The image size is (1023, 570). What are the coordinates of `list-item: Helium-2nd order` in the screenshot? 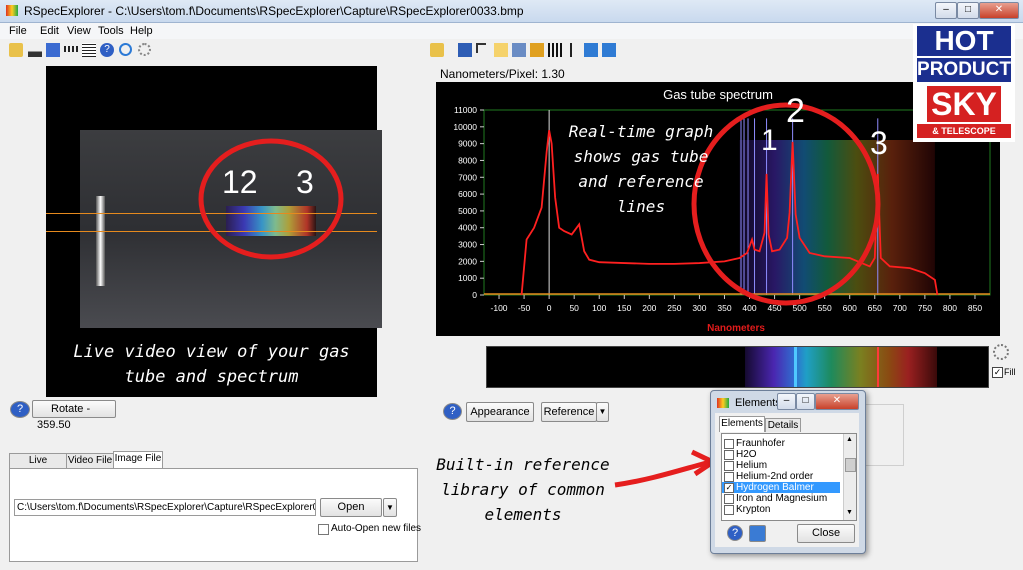 It's located at (781, 476).